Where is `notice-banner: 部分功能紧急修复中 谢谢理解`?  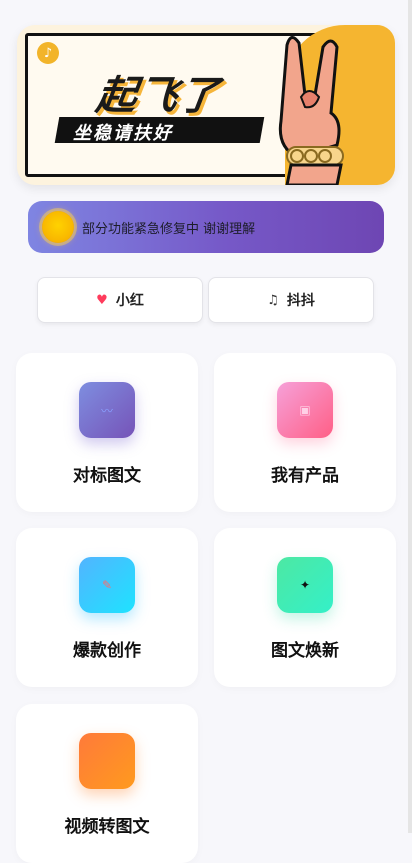 notice-banner: 部分功能紧急修复中 谢谢理解 is located at coordinates (206, 227).